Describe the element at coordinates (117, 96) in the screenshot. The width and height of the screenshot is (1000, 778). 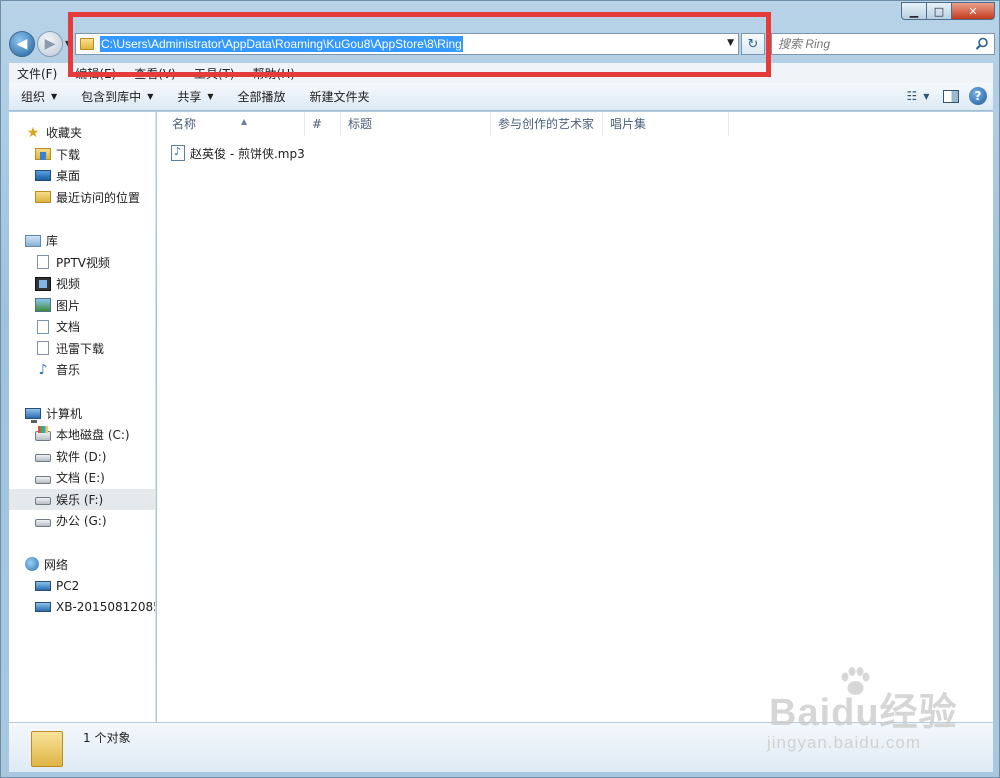
I see `include-in-library-button: 包含到库中 ▼` at that location.